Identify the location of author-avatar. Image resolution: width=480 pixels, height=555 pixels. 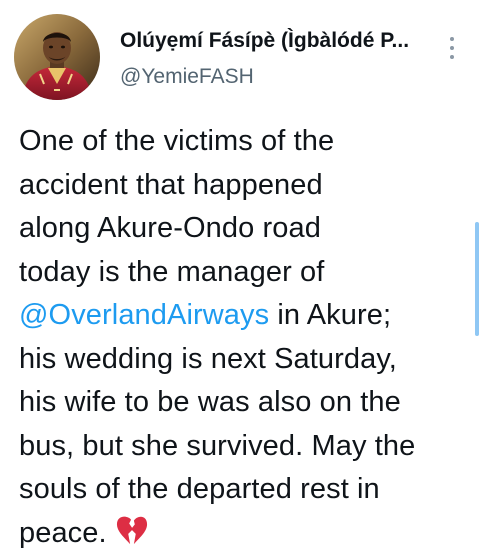
(57, 57).